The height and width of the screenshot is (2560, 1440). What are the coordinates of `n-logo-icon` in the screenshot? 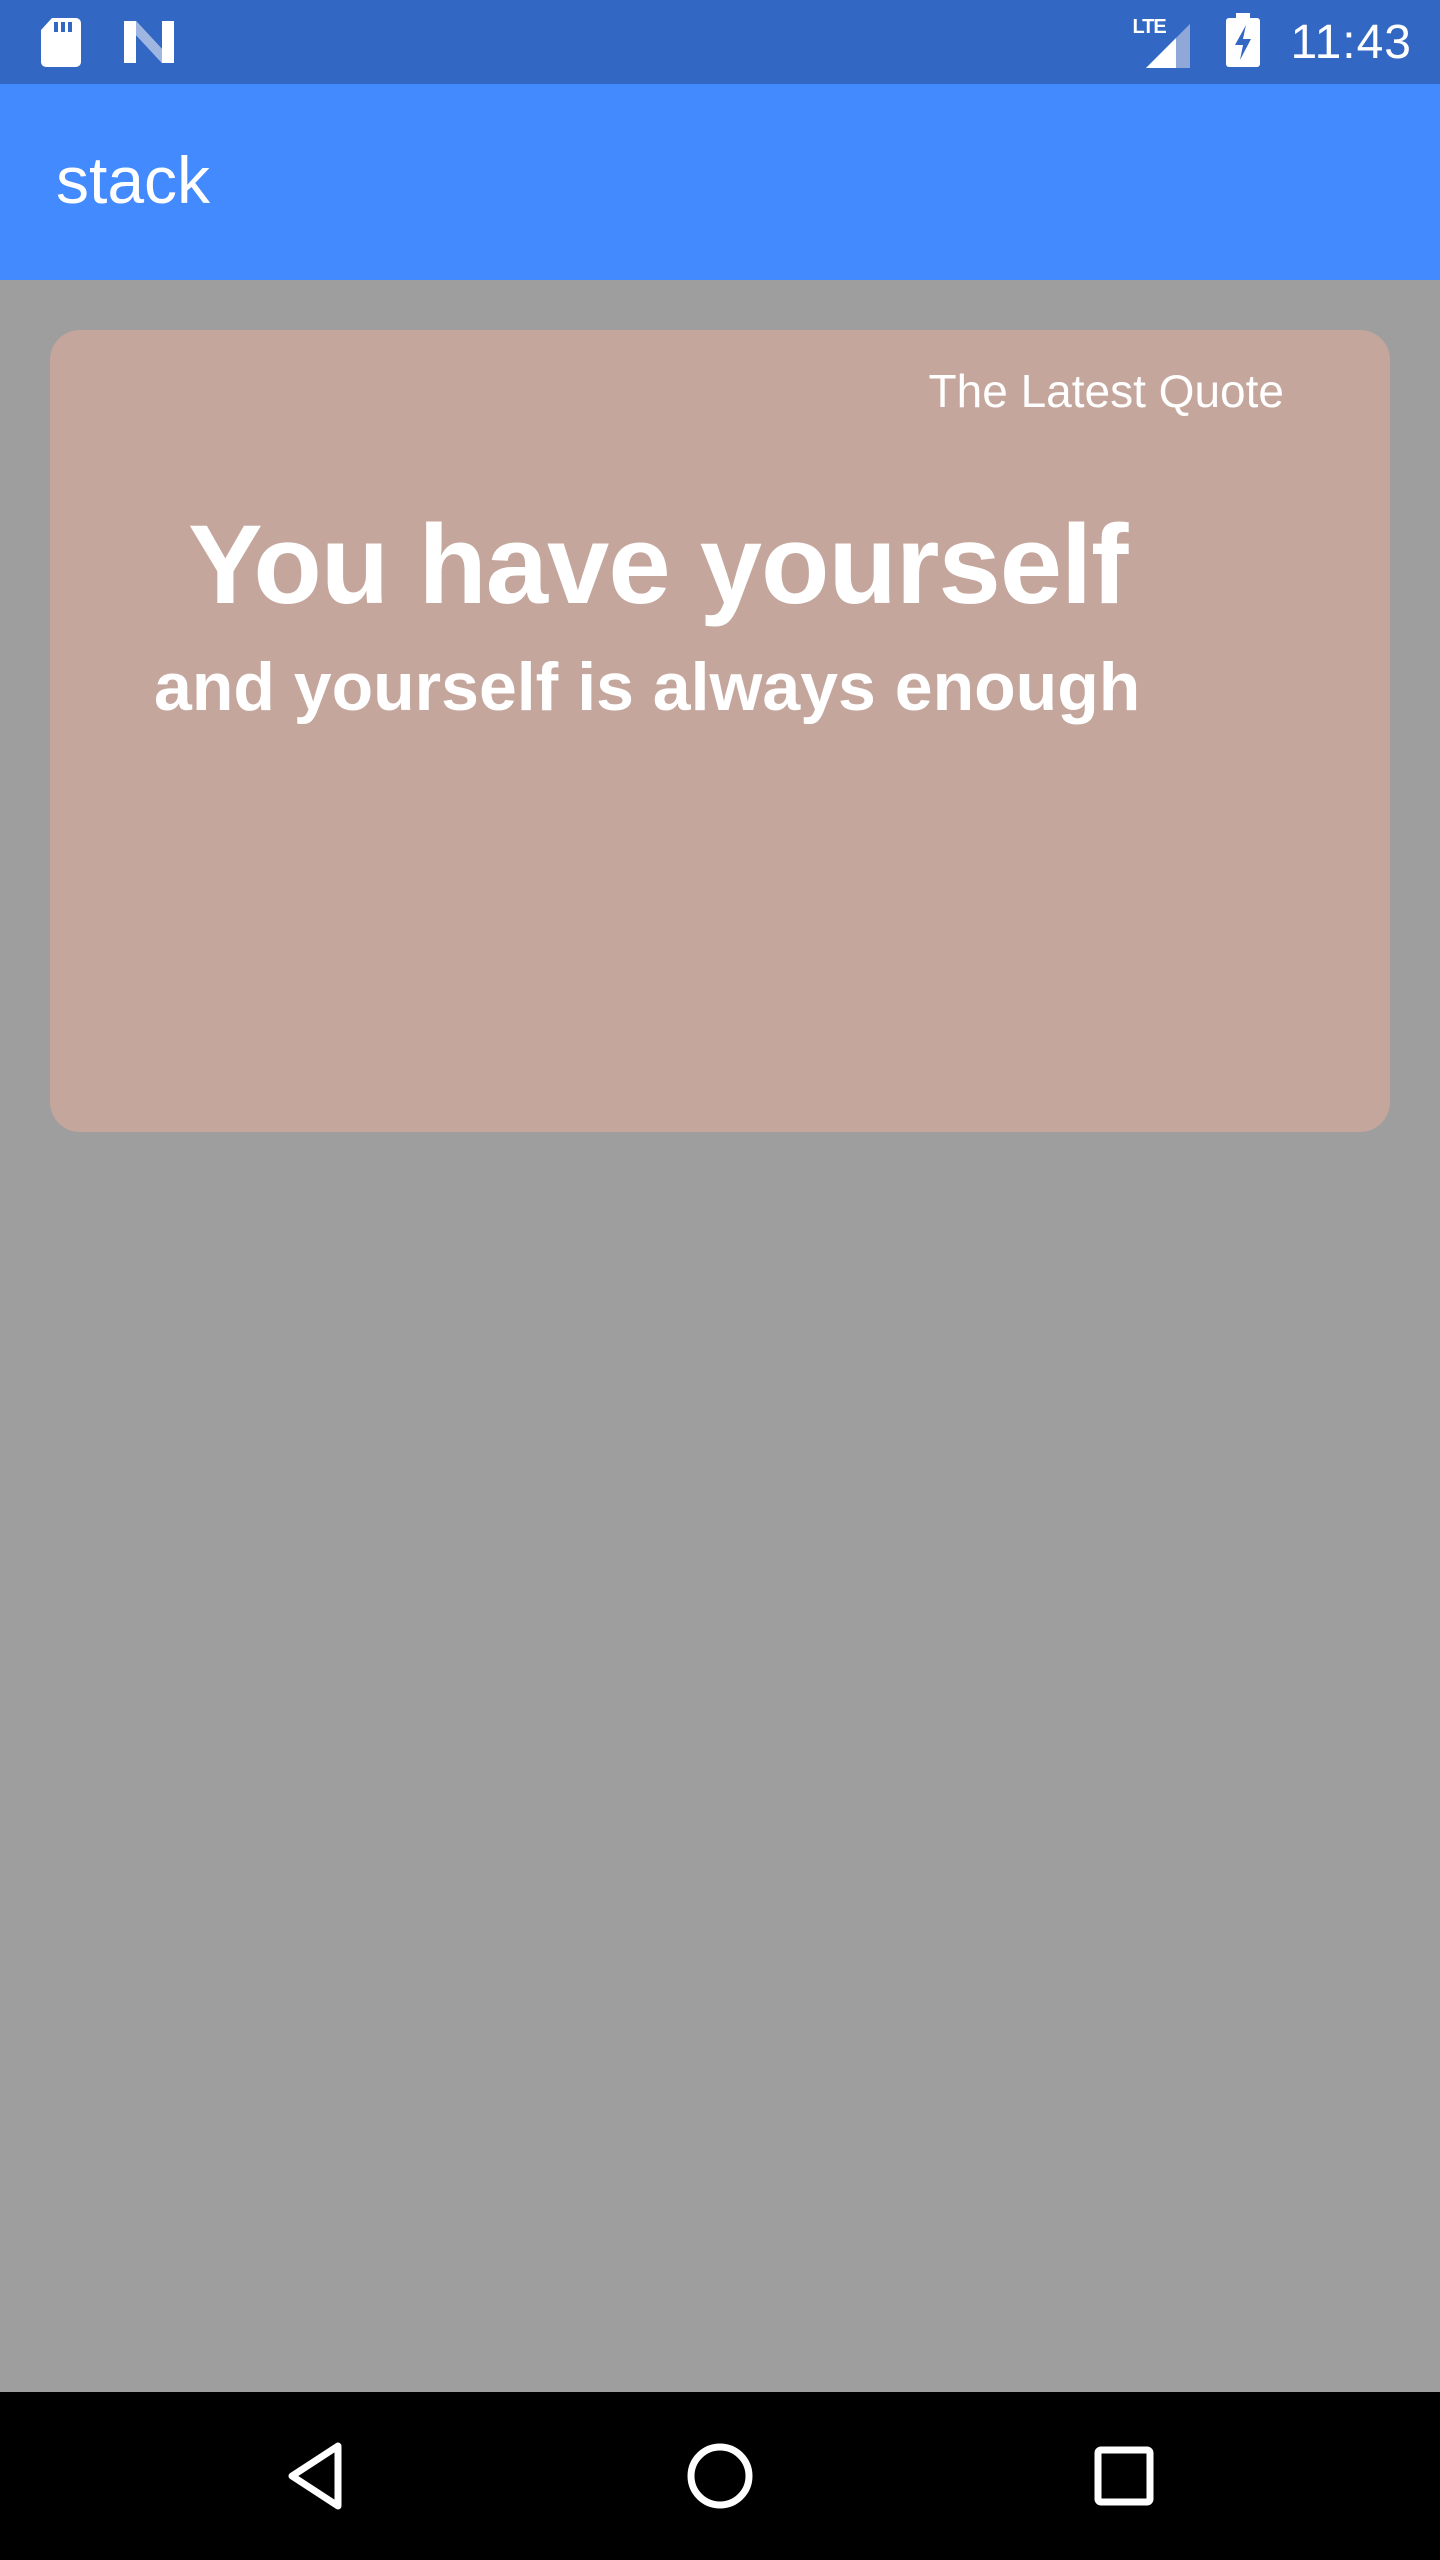 It's located at (149, 44).